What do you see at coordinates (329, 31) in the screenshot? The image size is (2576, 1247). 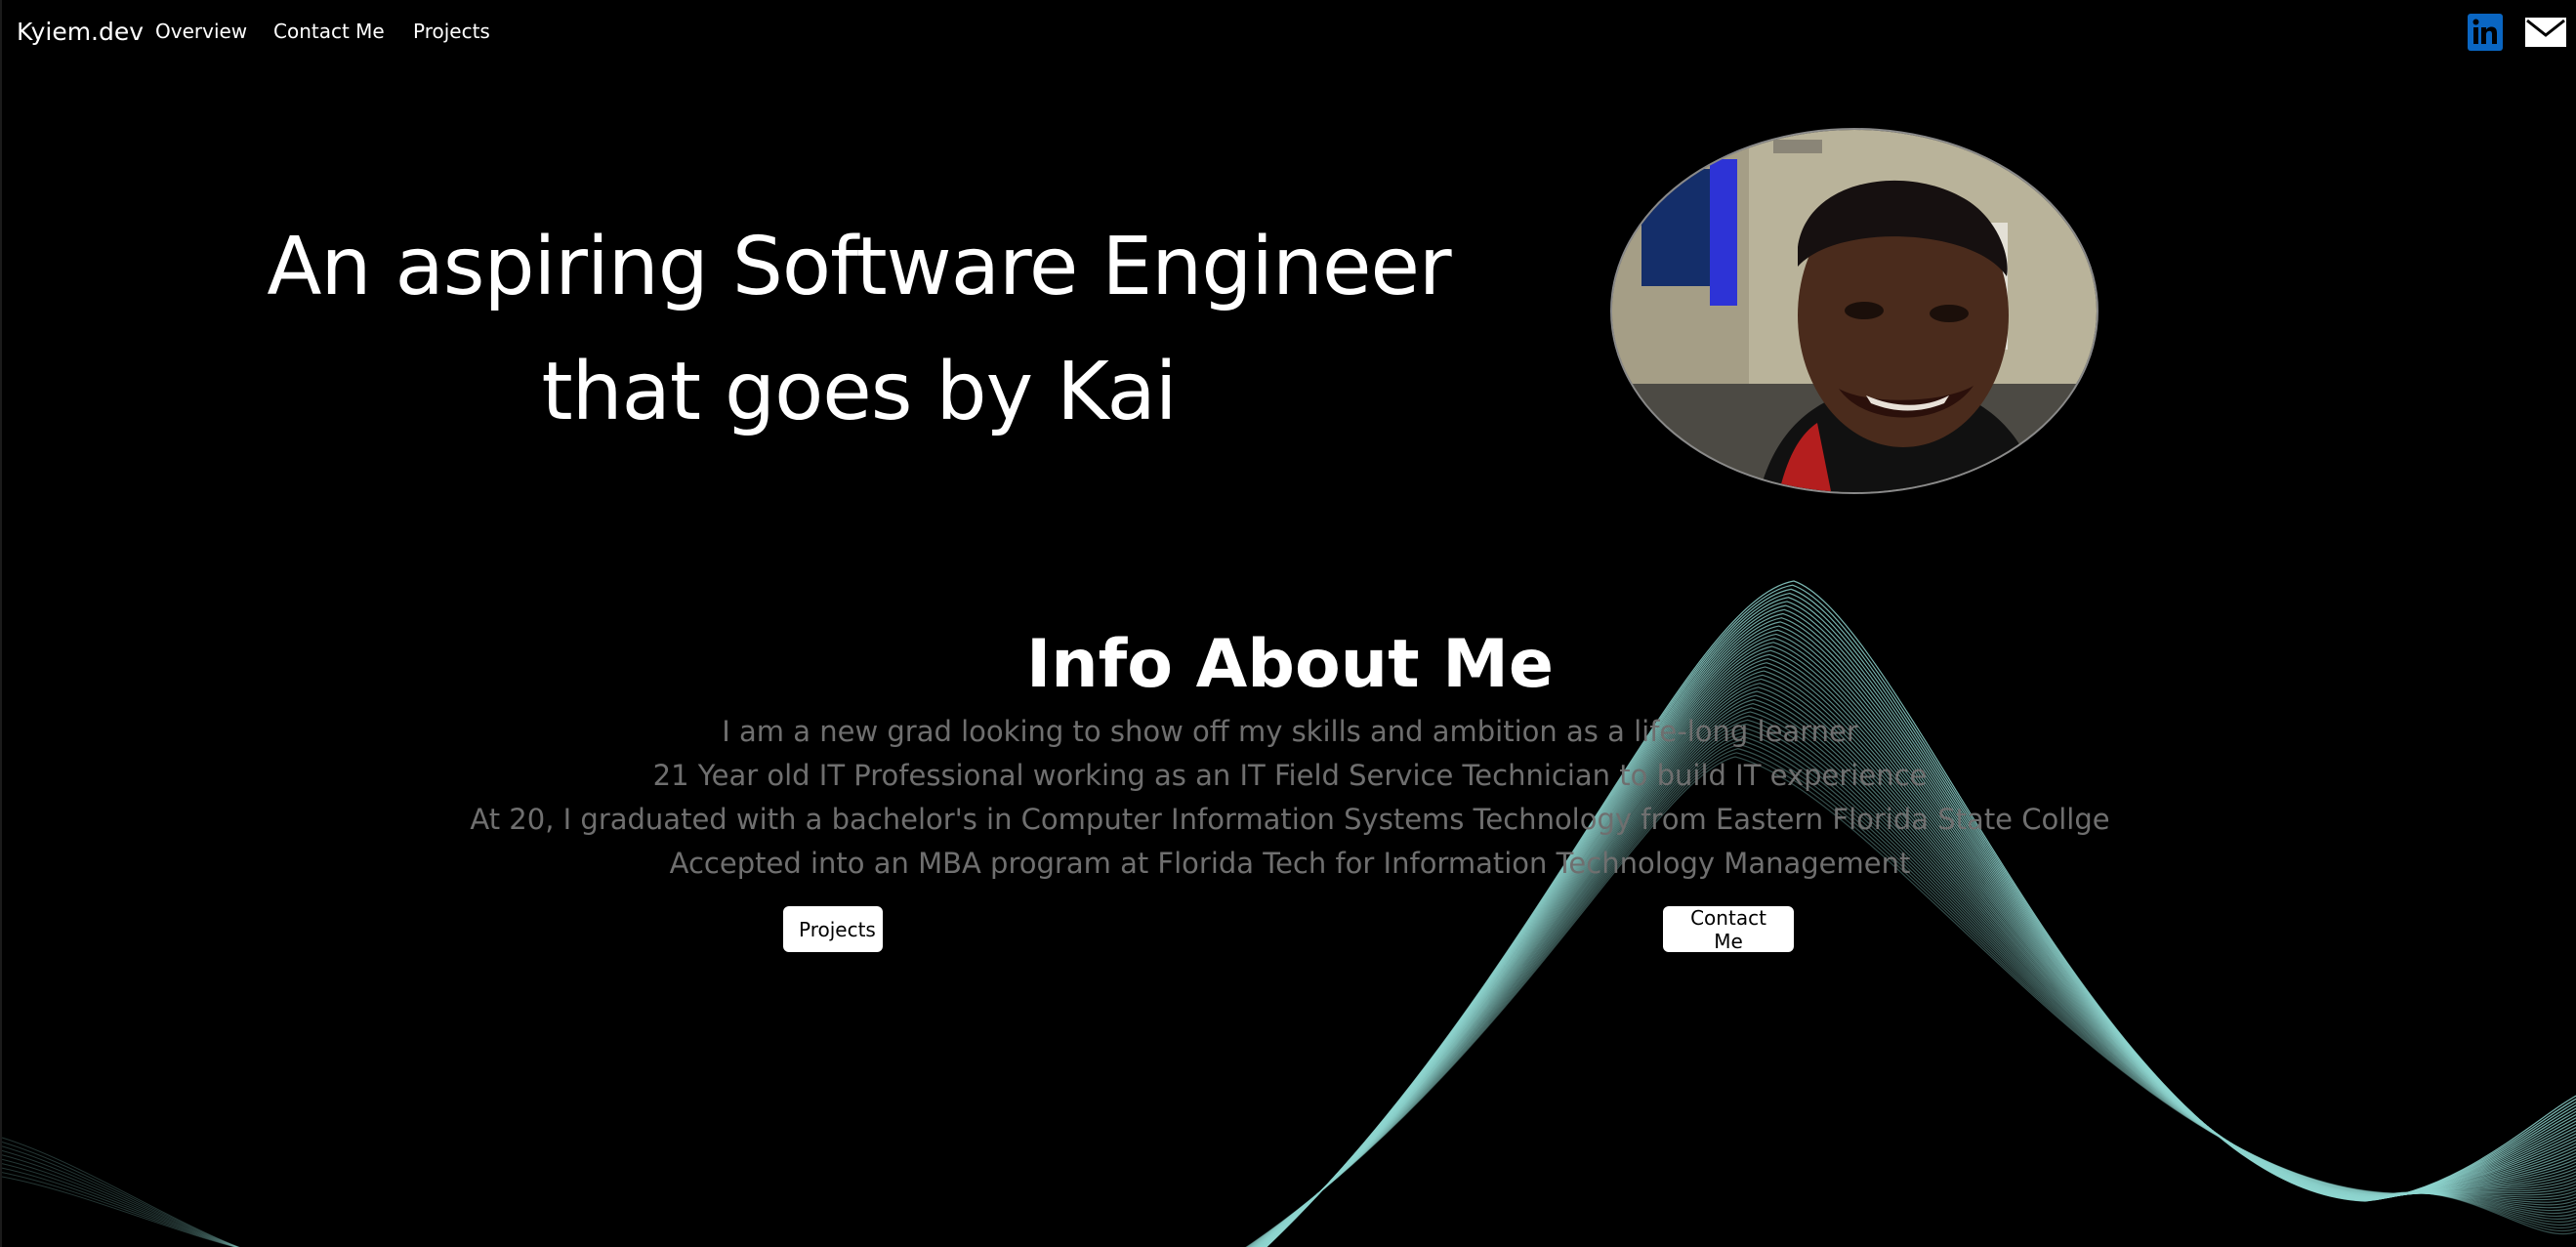 I see `nav-link-contact-me: Contact Me` at bounding box center [329, 31].